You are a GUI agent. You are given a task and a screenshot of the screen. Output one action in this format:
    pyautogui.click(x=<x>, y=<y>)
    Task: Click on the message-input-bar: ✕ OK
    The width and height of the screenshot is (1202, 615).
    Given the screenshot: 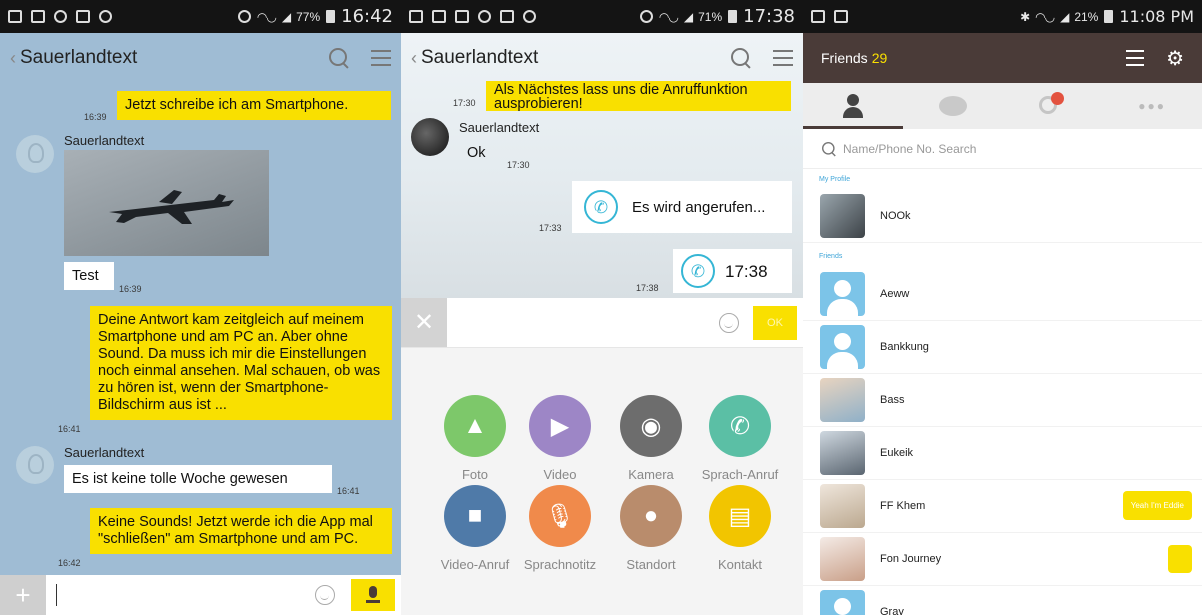 What is the action you would take?
    pyautogui.click(x=602, y=323)
    